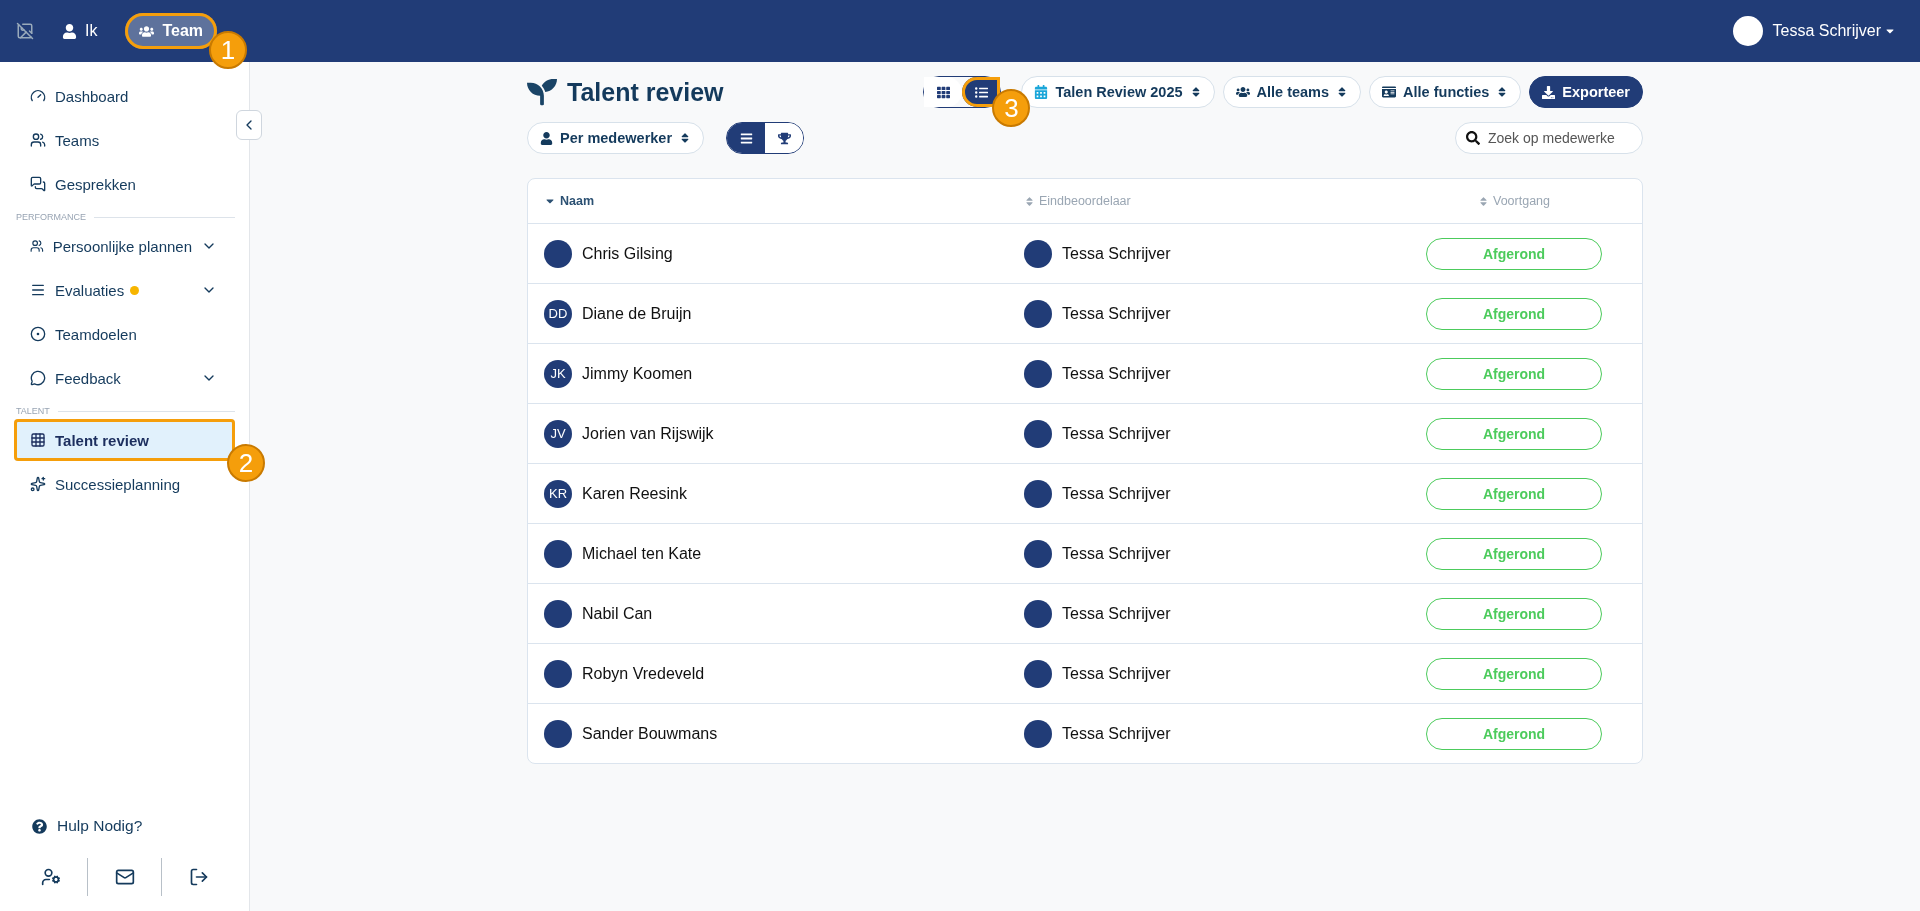 This screenshot has height=911, width=1920. Describe the element at coordinates (124, 877) in the screenshot. I see `mail-icon` at that location.